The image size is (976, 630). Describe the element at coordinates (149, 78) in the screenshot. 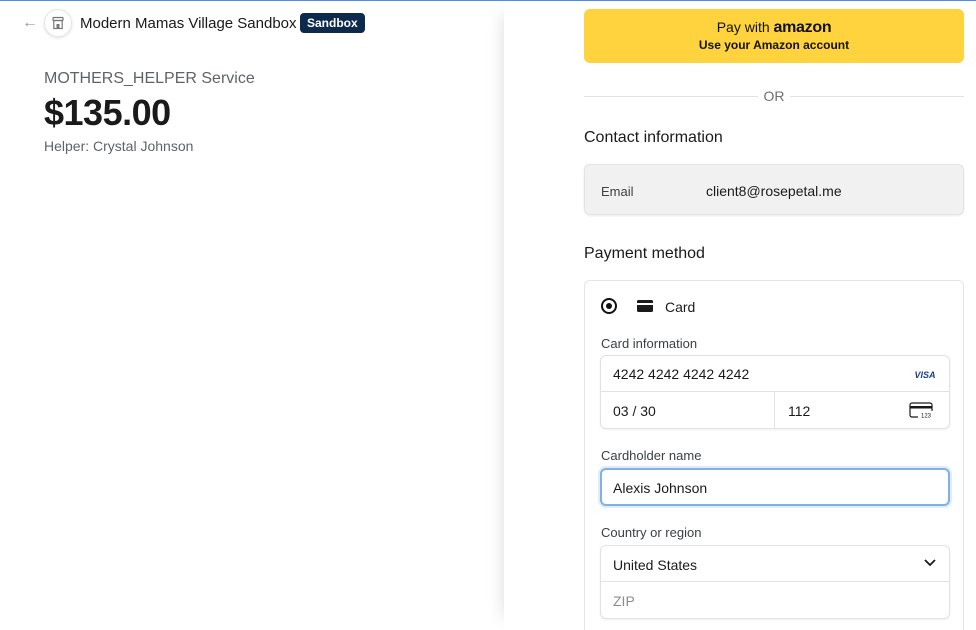

I see `service-name: MOTHERS_HELPER Service` at that location.